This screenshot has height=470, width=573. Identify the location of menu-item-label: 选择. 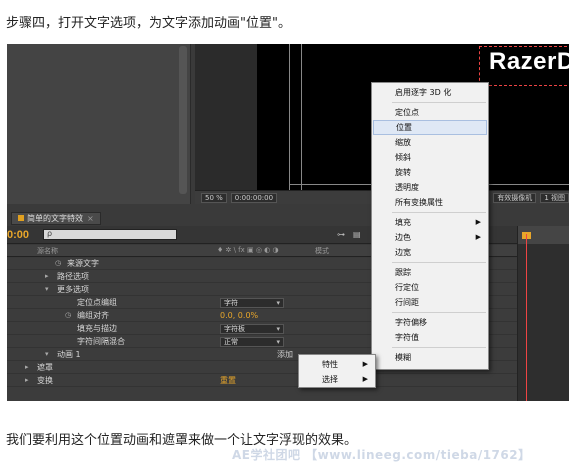
(330, 379).